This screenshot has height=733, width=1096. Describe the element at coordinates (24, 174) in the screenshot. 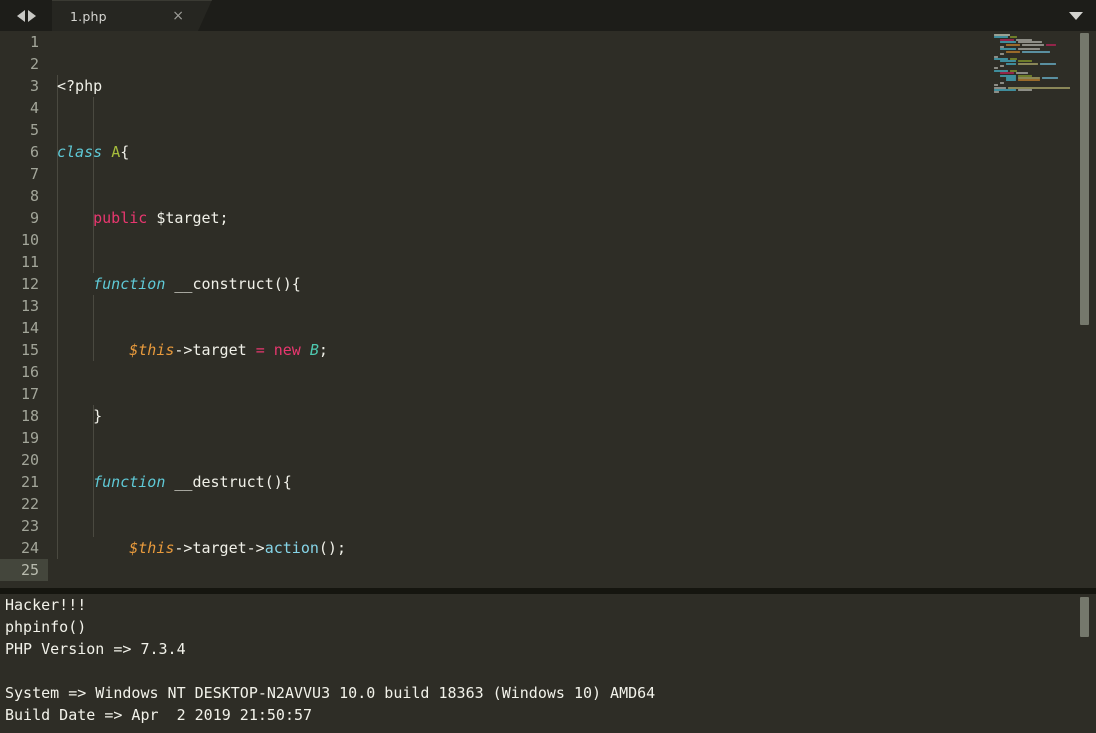

I see `line-number-7: 7` at that location.